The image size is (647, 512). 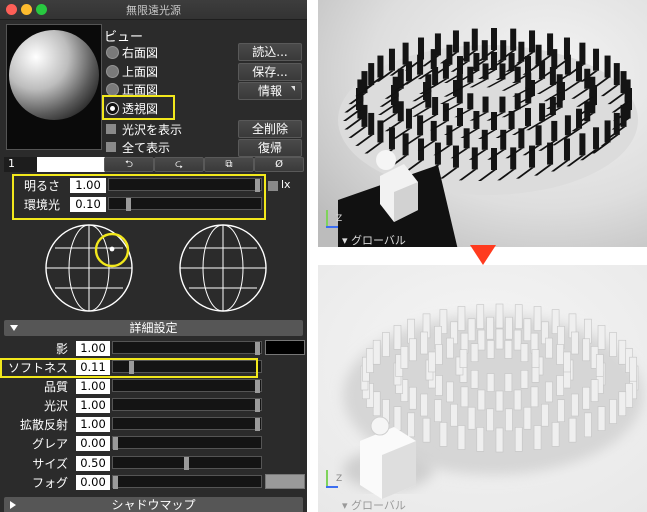 I want to click on detail-row: 品質 1.00, so click(x=132, y=386).